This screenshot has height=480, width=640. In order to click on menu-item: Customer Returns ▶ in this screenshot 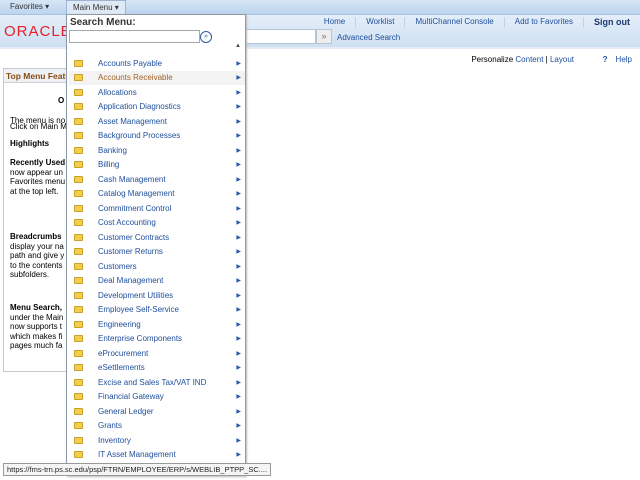, I will do `click(157, 252)`.